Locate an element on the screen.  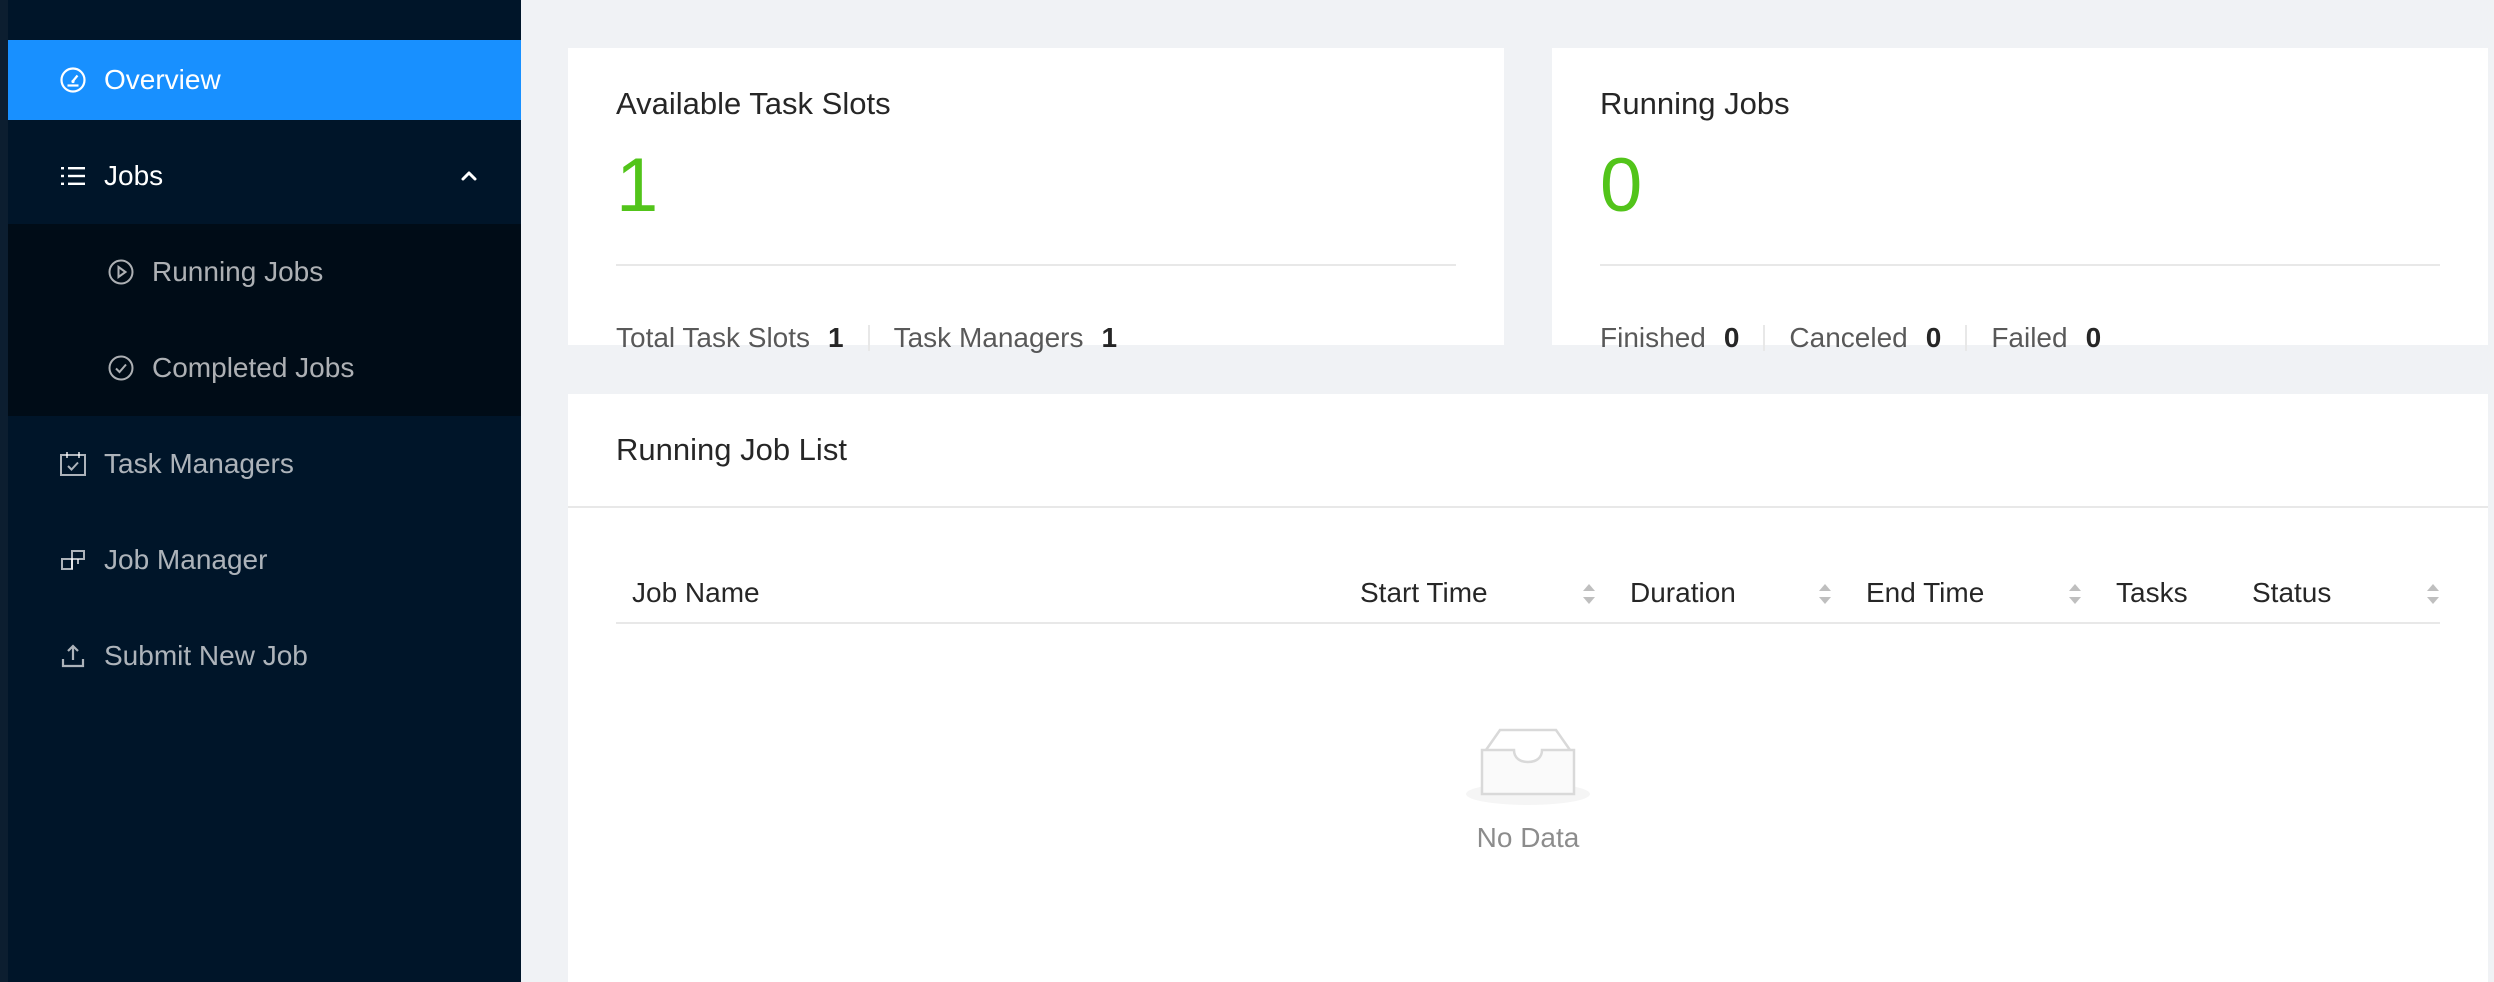
jobs-footer: Finished 0 Canceled 0 Failed 0 is located at coordinates (1850, 338).